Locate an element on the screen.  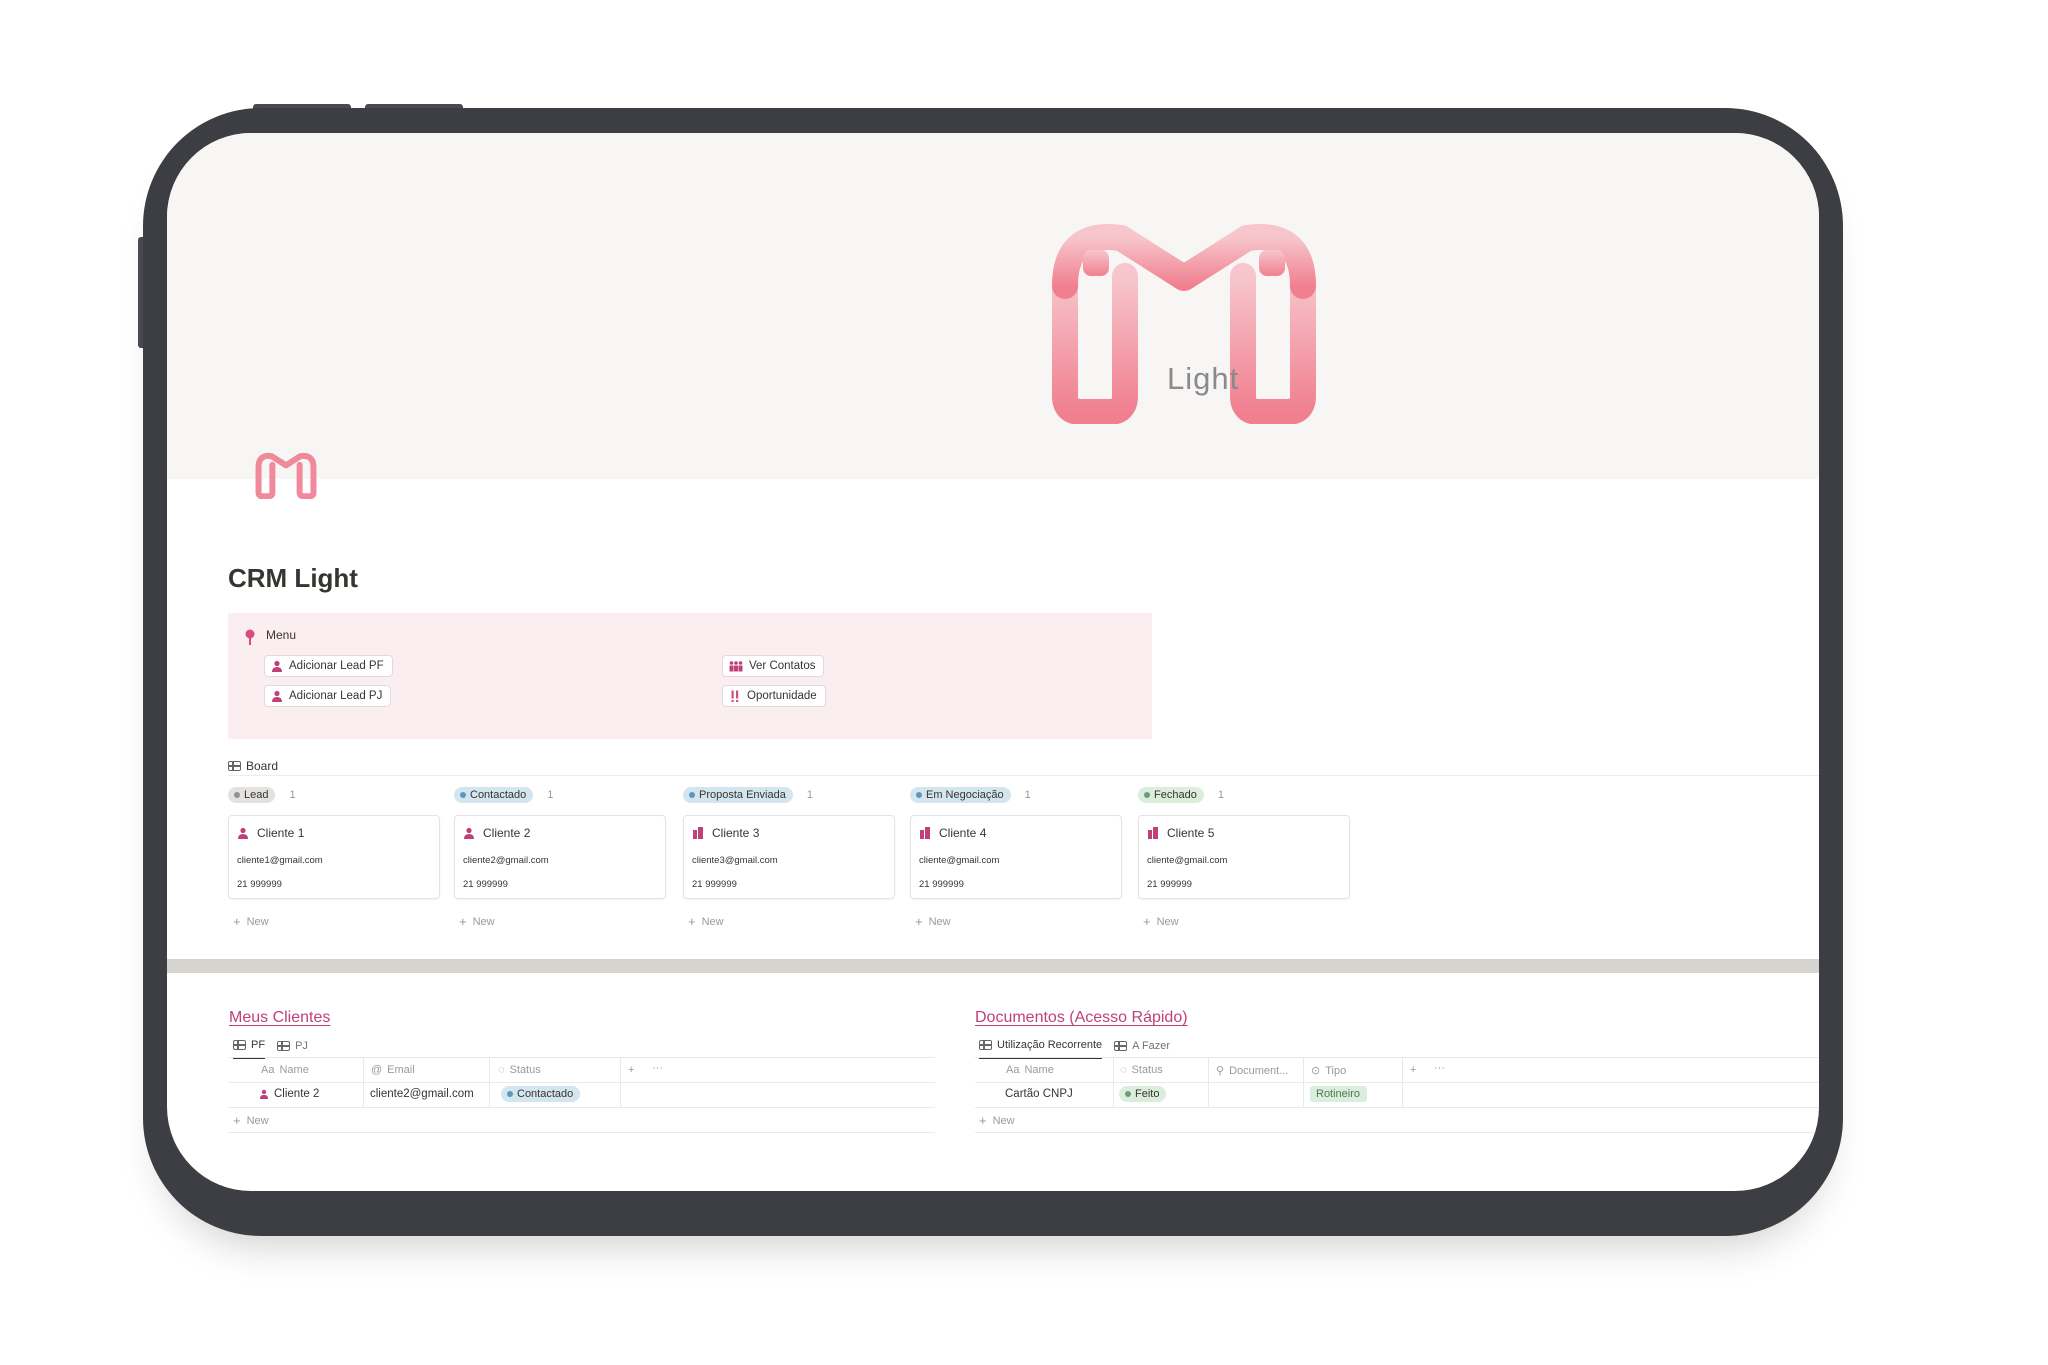
board-separator is located at coordinates (1023, 775).